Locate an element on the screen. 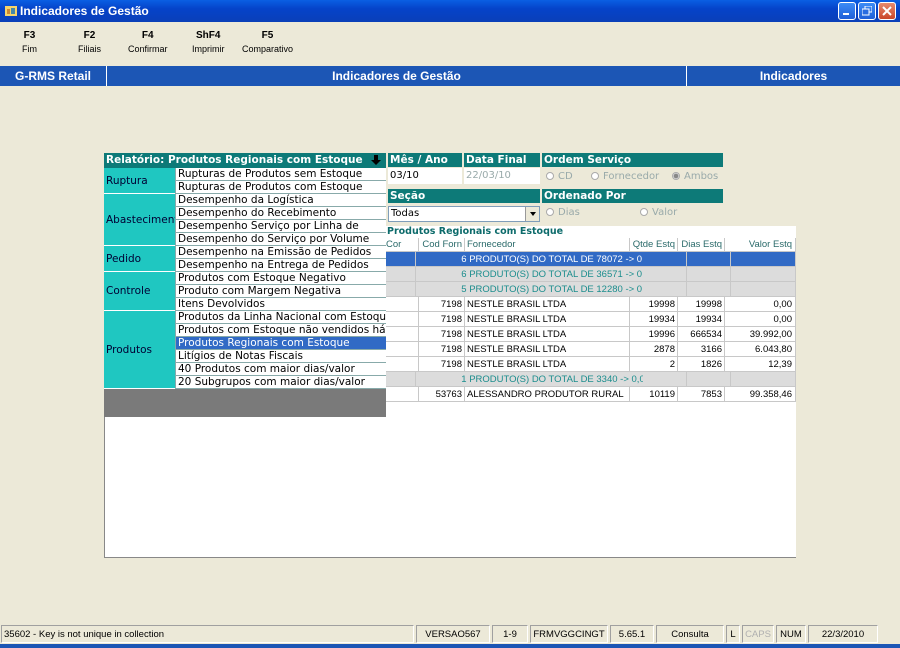 This screenshot has height=648, width=900. radio-label: Valor is located at coordinates (665, 212).